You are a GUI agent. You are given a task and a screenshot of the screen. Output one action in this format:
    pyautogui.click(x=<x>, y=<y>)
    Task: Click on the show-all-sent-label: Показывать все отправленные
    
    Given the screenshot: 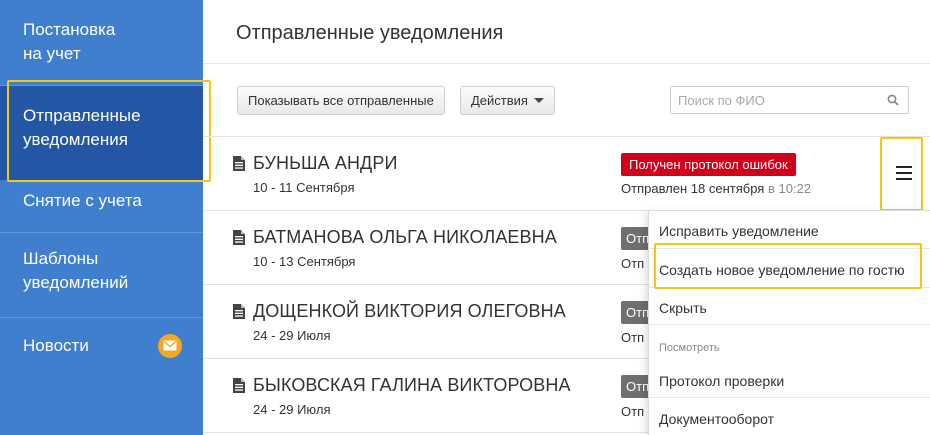 What is the action you would take?
    pyautogui.click(x=341, y=100)
    